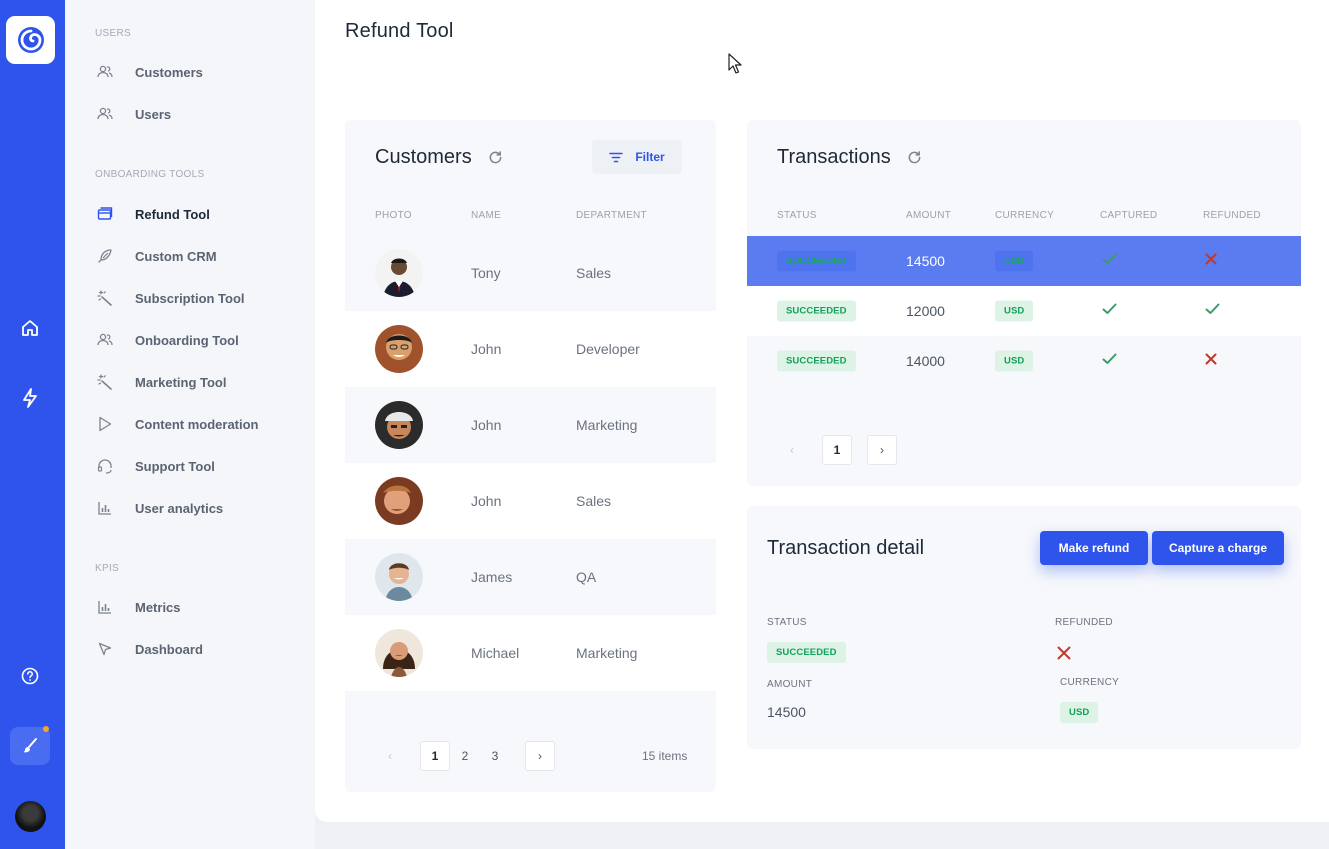 The width and height of the screenshot is (1329, 849). Describe the element at coordinates (30, 328) in the screenshot. I see `home-icon` at that location.